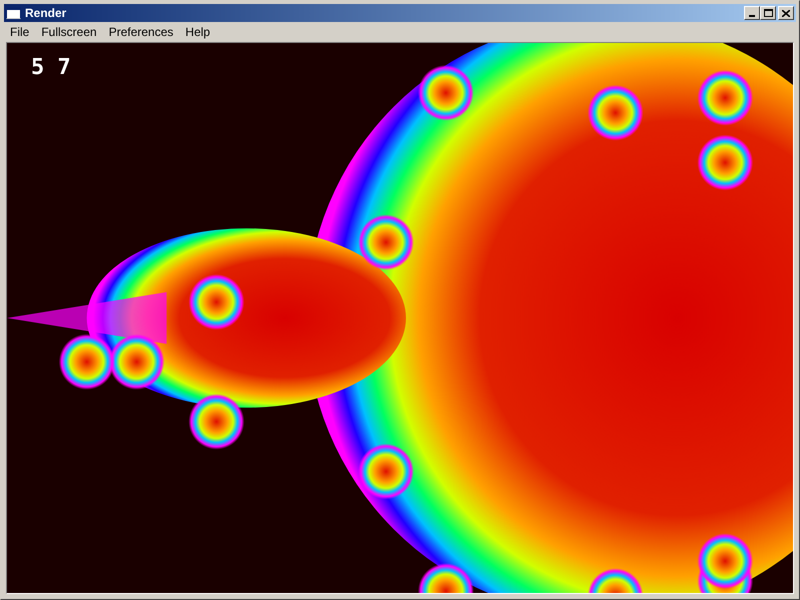 The image size is (800, 600). I want to click on maximize-button, so click(768, 13).